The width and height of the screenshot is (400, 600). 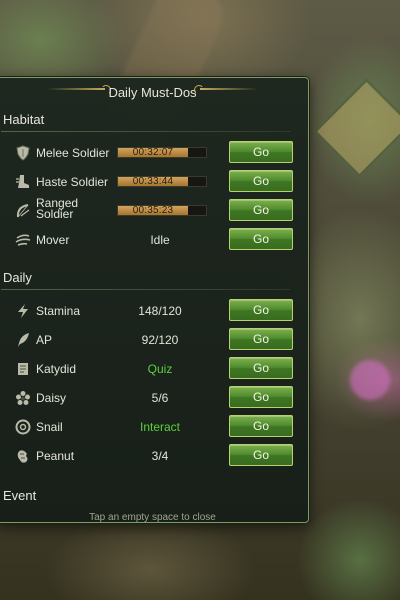 What do you see at coordinates (160, 240) in the screenshot?
I see `status-value: Idle` at bounding box center [160, 240].